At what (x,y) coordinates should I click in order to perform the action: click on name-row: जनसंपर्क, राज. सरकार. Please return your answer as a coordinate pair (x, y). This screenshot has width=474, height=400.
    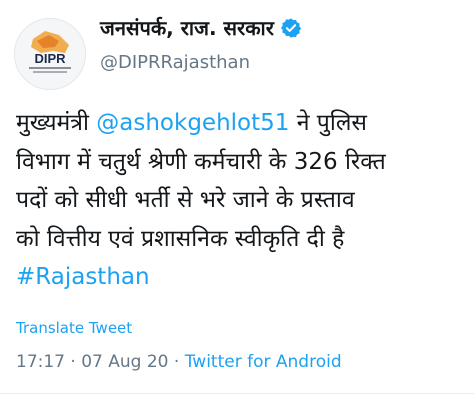
    Looking at the image, I should click on (201, 27).